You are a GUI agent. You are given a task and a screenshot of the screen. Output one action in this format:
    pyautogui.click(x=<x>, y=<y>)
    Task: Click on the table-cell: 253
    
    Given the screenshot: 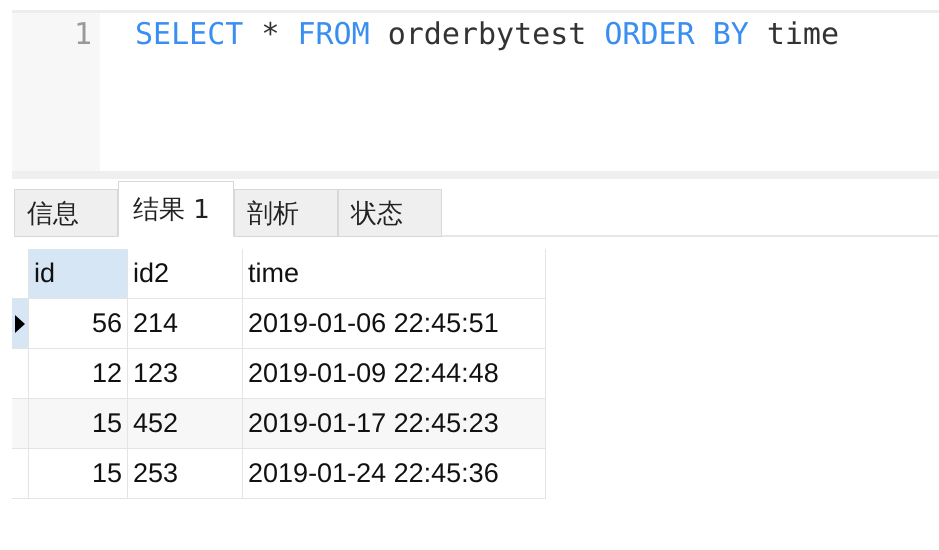 What is the action you would take?
    pyautogui.click(x=185, y=473)
    